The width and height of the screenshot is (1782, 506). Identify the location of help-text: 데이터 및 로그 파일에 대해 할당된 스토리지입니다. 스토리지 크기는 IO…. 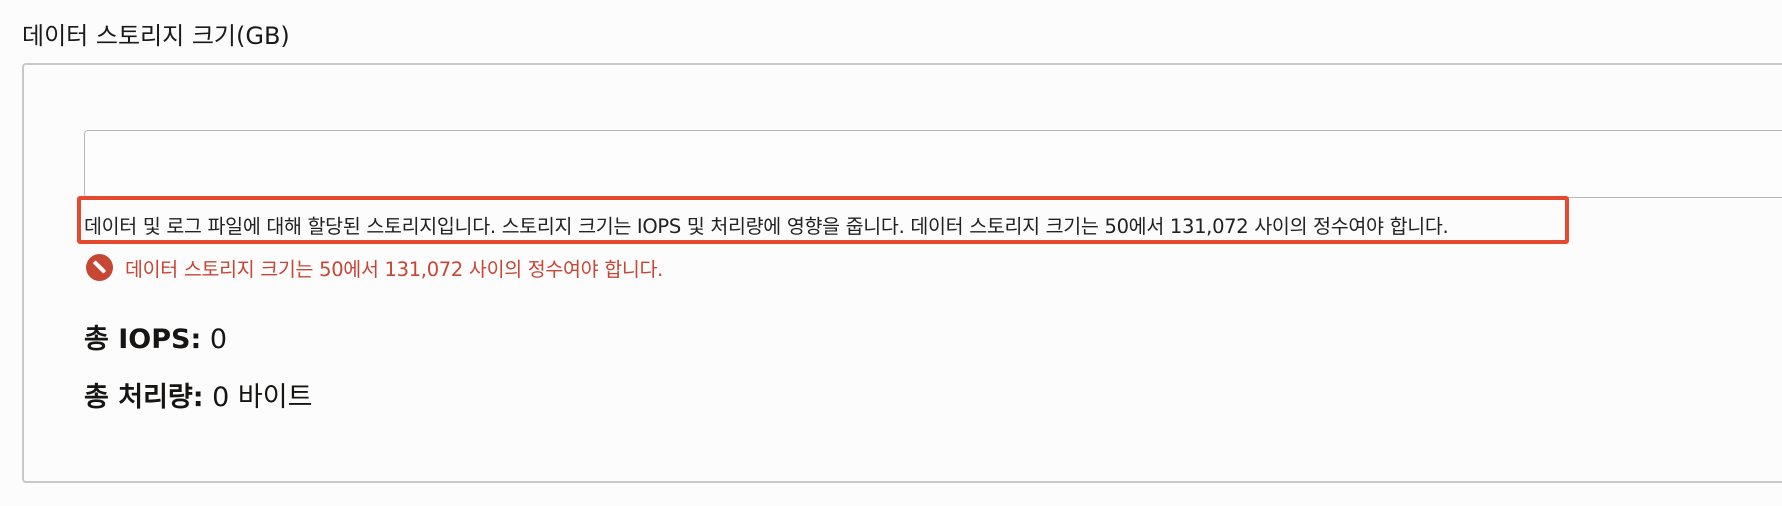
(766, 226).